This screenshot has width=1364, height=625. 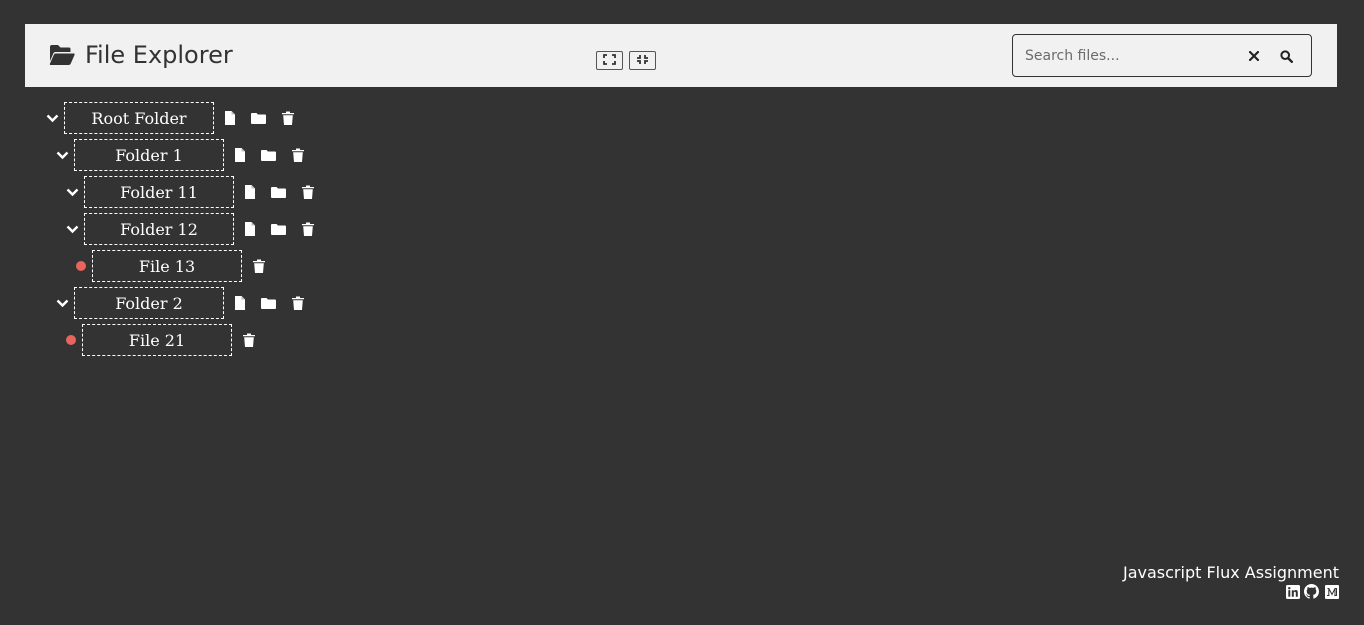 What do you see at coordinates (167, 266) in the screenshot?
I see `tree-item-label: File 13` at bounding box center [167, 266].